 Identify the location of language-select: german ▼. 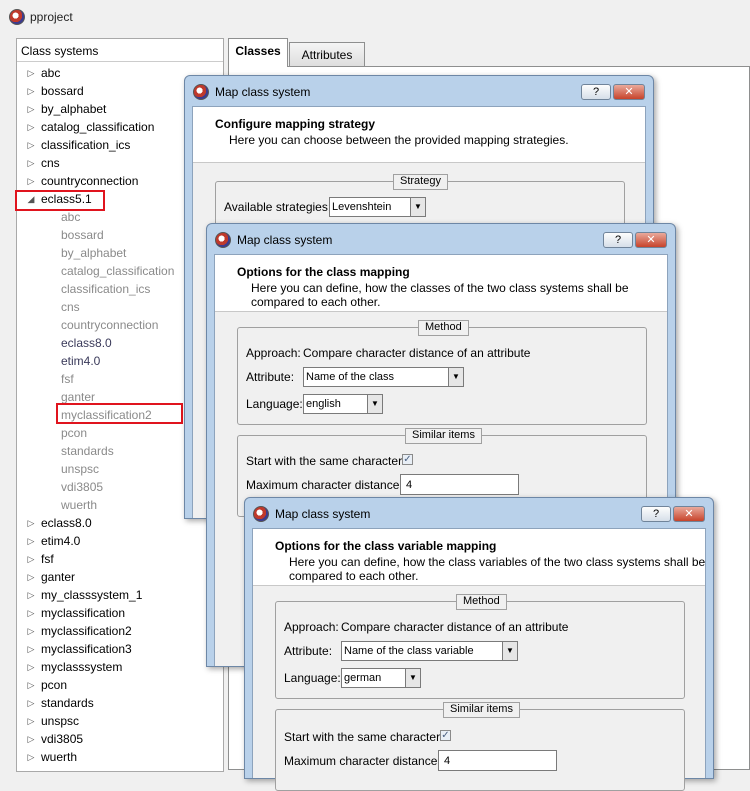
(381, 678).